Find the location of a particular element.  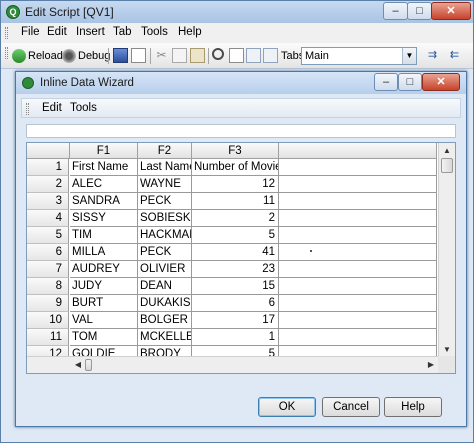

debug-button: Debug is located at coordinates (86, 56).